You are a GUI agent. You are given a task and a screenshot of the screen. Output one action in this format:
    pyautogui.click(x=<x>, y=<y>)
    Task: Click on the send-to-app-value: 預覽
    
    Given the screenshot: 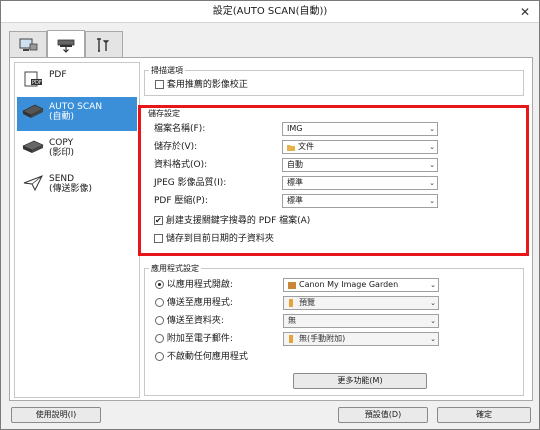 What is the action you would take?
    pyautogui.click(x=307, y=302)
    